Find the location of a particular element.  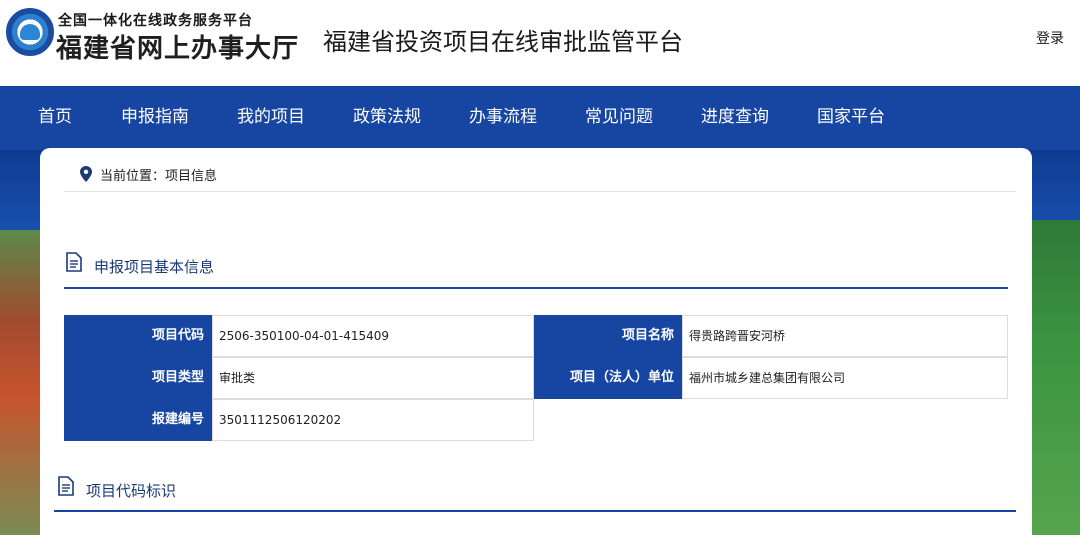

field-label: 项目名称 is located at coordinates (608, 336).